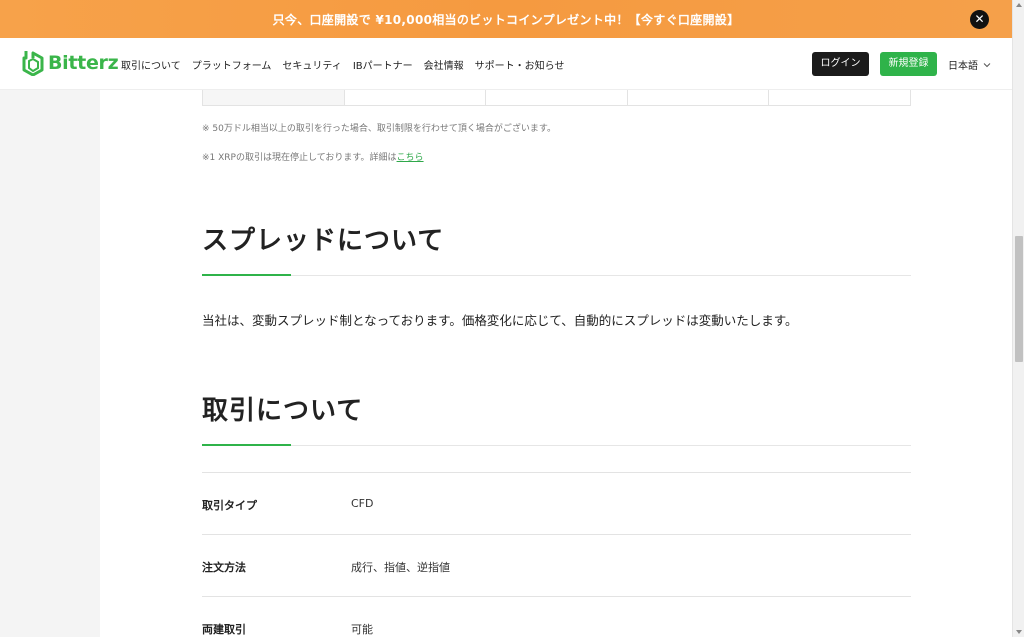 The width and height of the screenshot is (1024, 637). Describe the element at coordinates (299, 158) in the screenshot. I see `note-xrp-text: ※1 XRPの取引は現在停止しております。詳細は` at that location.